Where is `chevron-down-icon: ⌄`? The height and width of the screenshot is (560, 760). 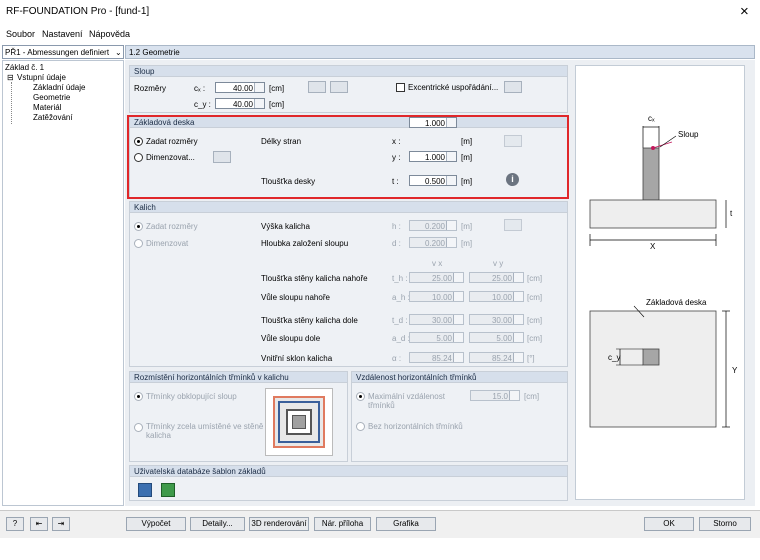 chevron-down-icon: ⌄ is located at coordinates (118, 52).